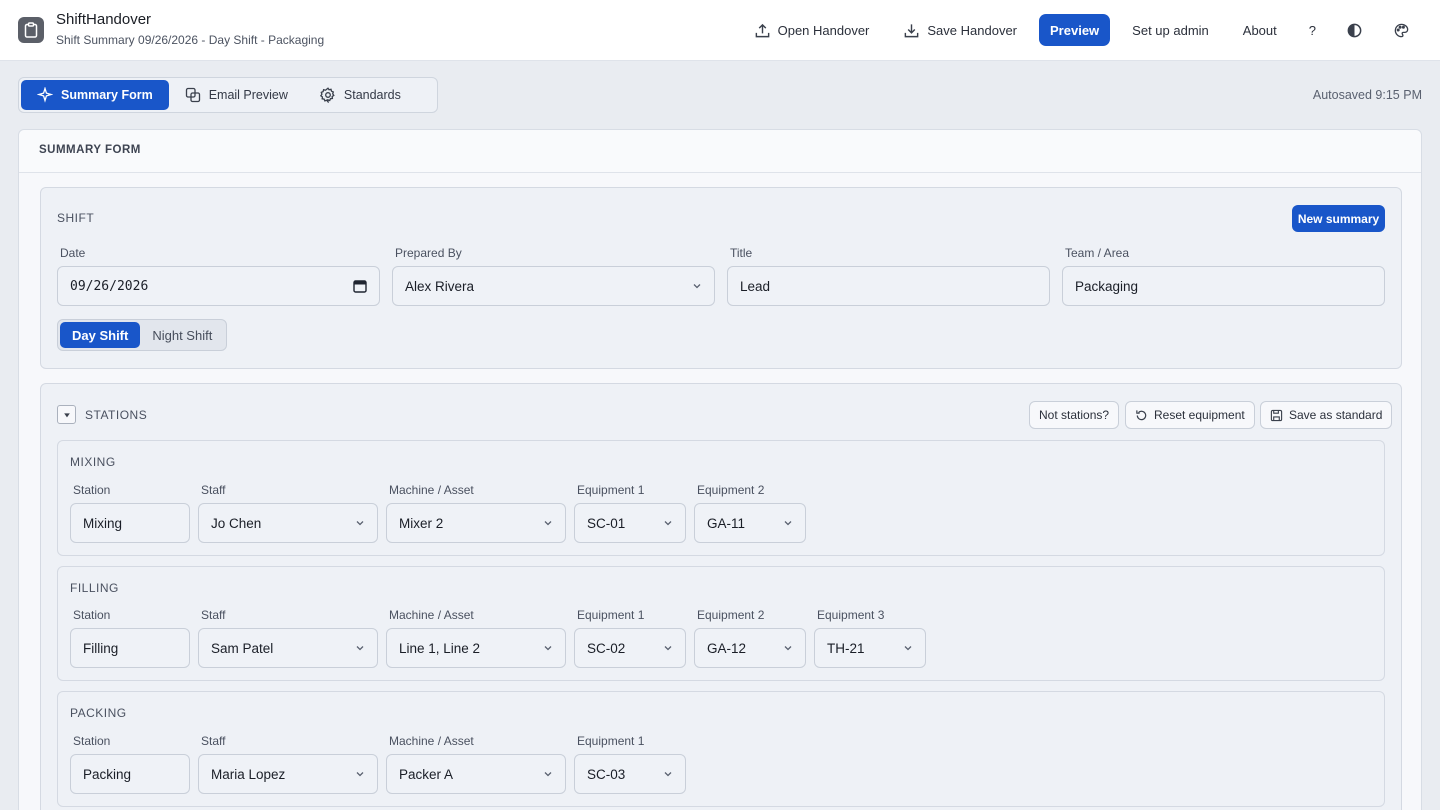 This screenshot has width=1440, height=810. What do you see at coordinates (1074, 415) in the screenshot?
I see `not-stations-button: Not stations?` at bounding box center [1074, 415].